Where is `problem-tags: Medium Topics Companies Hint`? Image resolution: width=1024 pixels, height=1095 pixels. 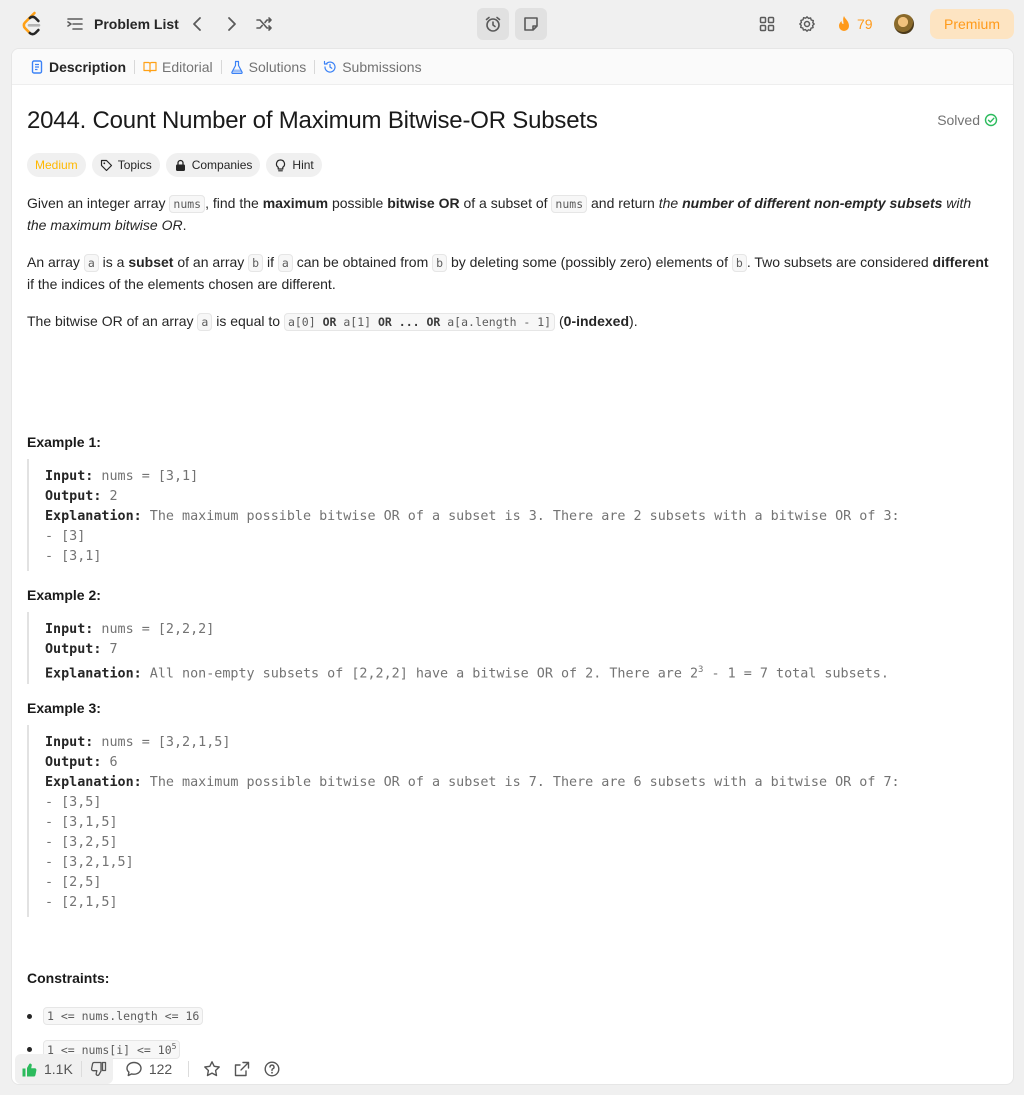 problem-tags: Medium Topics Companies Hint is located at coordinates (174, 165).